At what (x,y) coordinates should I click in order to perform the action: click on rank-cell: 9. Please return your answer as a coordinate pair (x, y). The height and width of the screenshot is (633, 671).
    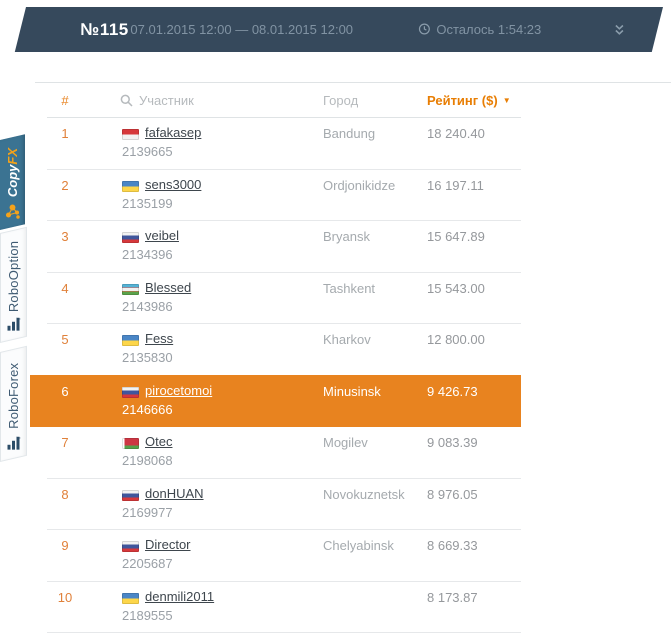
    Looking at the image, I should click on (65, 545).